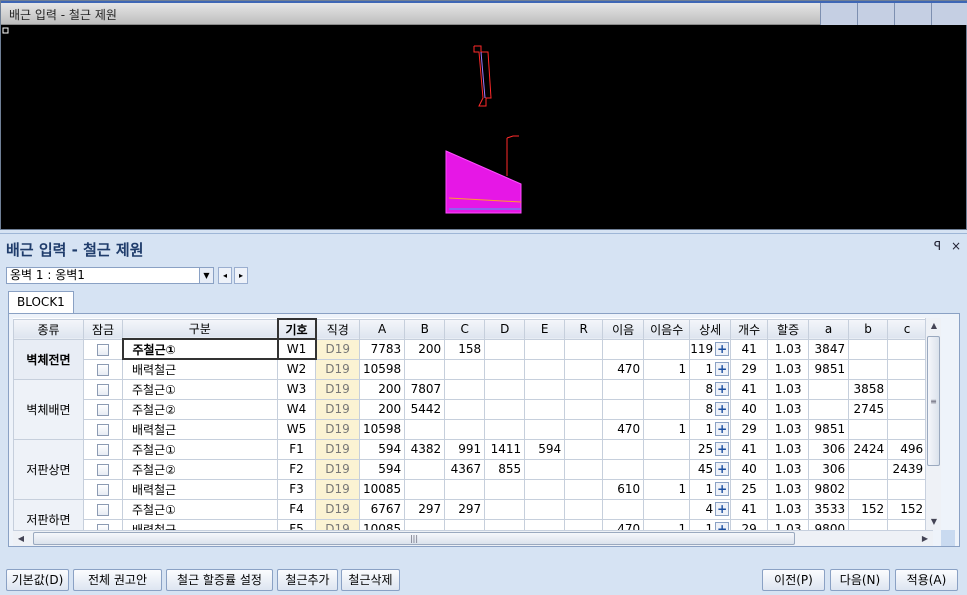 The height and width of the screenshot is (595, 967). What do you see at coordinates (860, 580) in the screenshot?
I see `next-button: 다음(N)` at bounding box center [860, 580].